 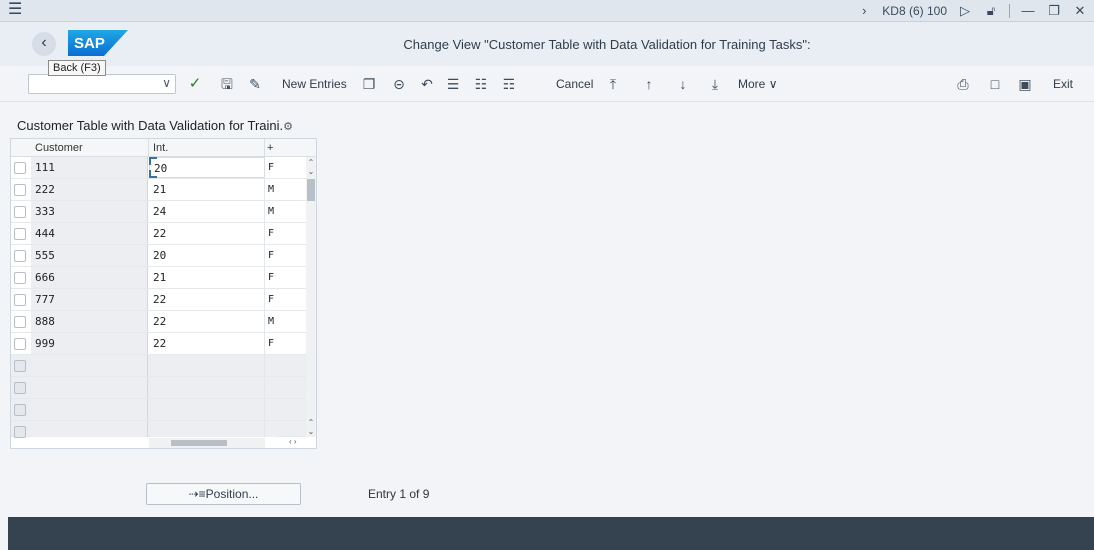 I want to click on table-row: 111 20 F, so click(x=163, y=168).